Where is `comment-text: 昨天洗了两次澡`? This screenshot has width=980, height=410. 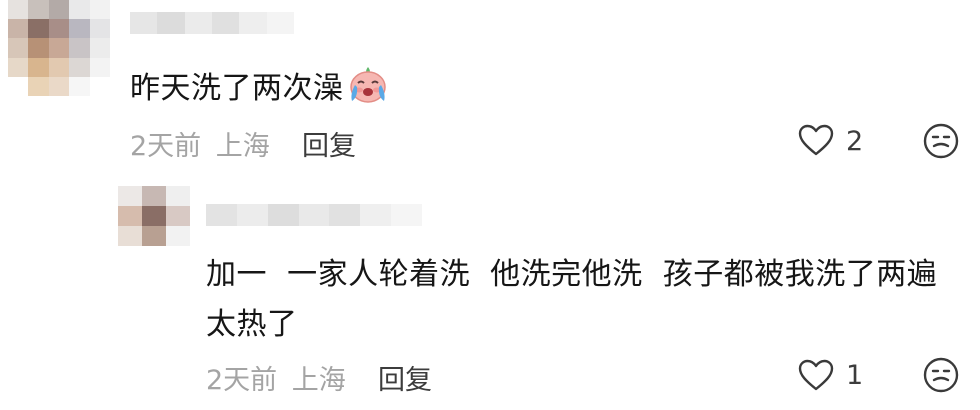
comment-text: 昨天洗了两次澡 is located at coordinates (260, 92).